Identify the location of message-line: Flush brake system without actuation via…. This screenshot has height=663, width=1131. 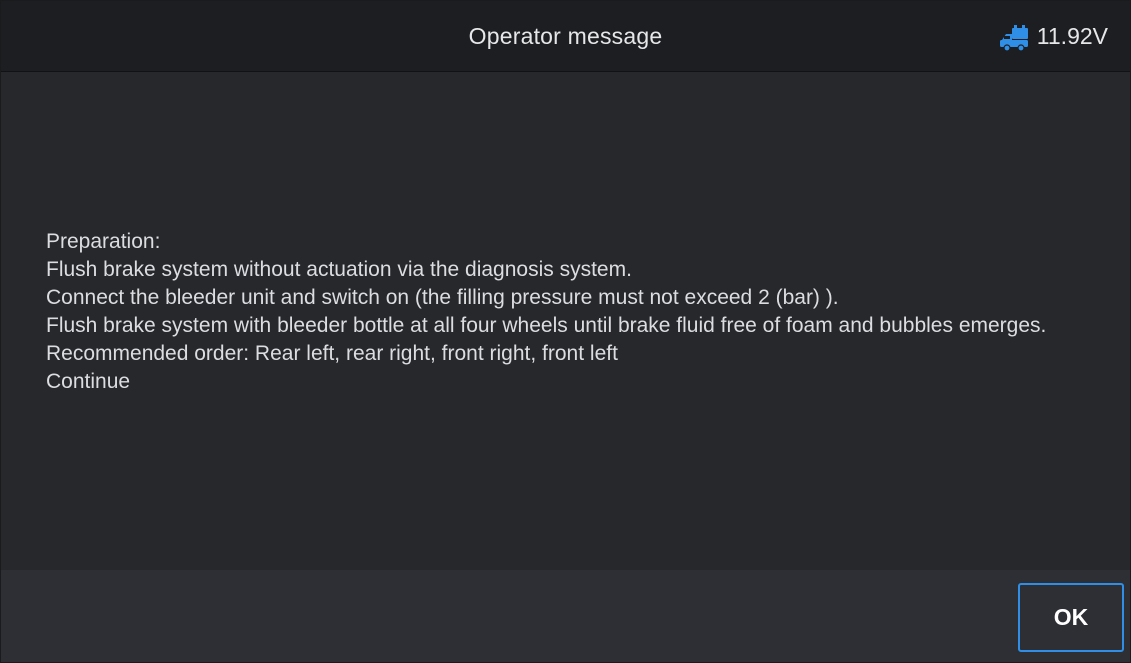
(339, 269).